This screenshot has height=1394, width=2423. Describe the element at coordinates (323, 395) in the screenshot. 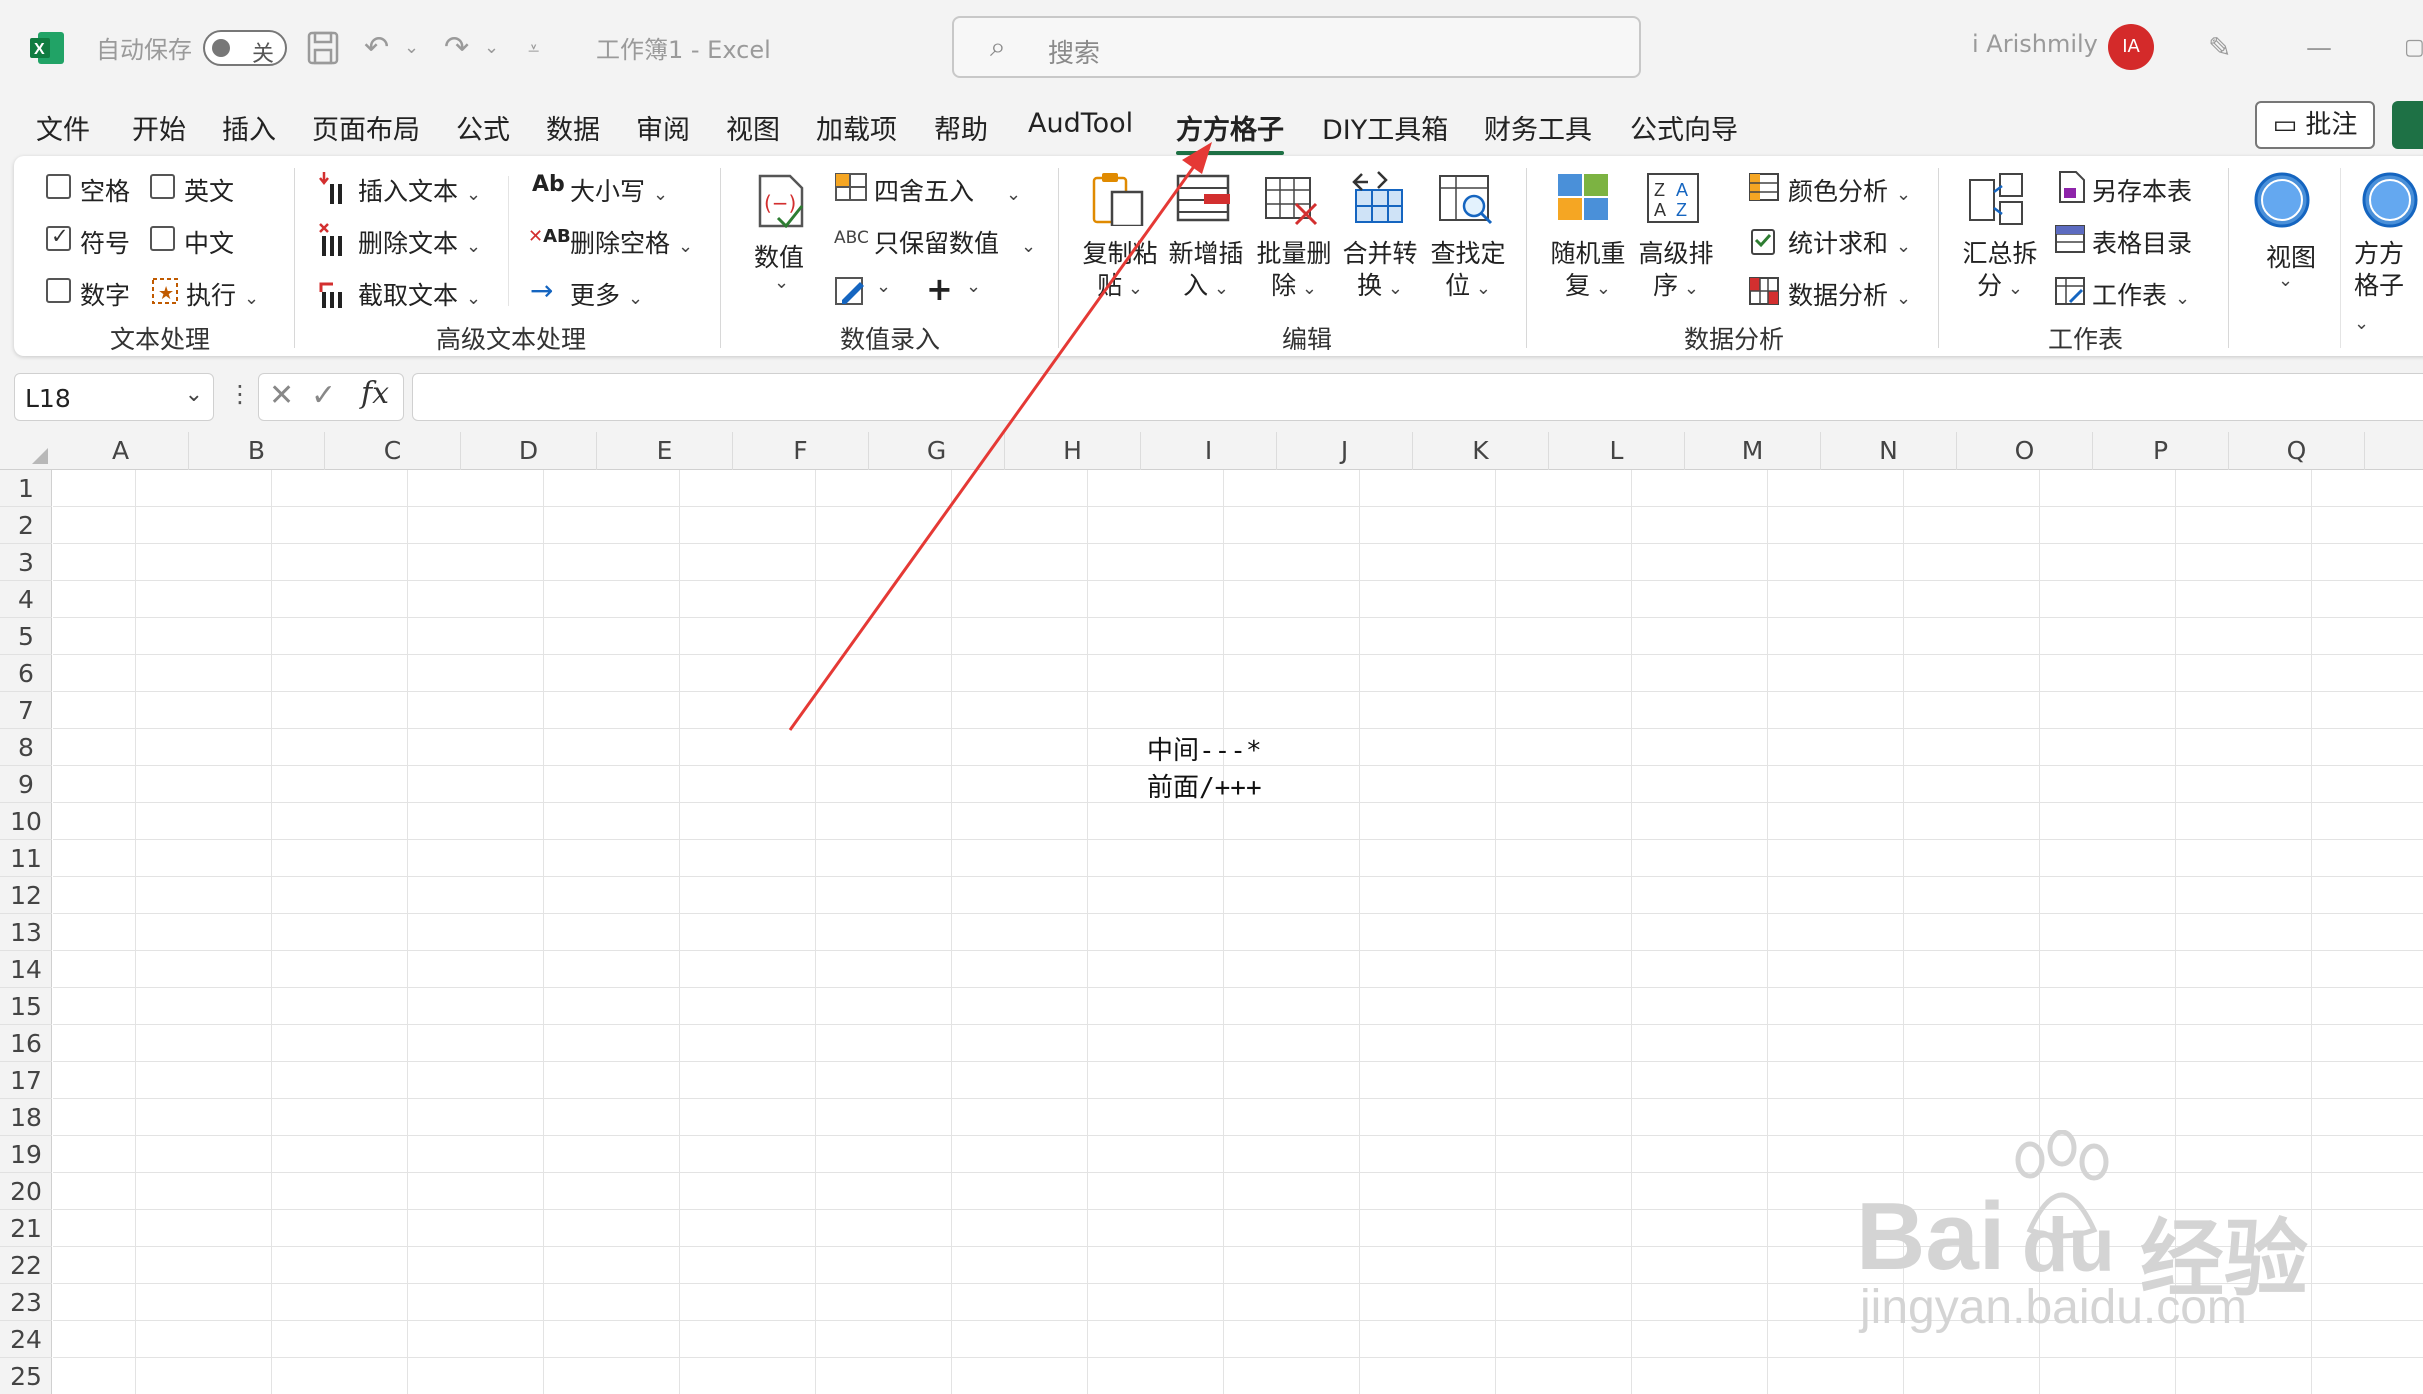

I see `enter-check-icon: ✓` at that location.